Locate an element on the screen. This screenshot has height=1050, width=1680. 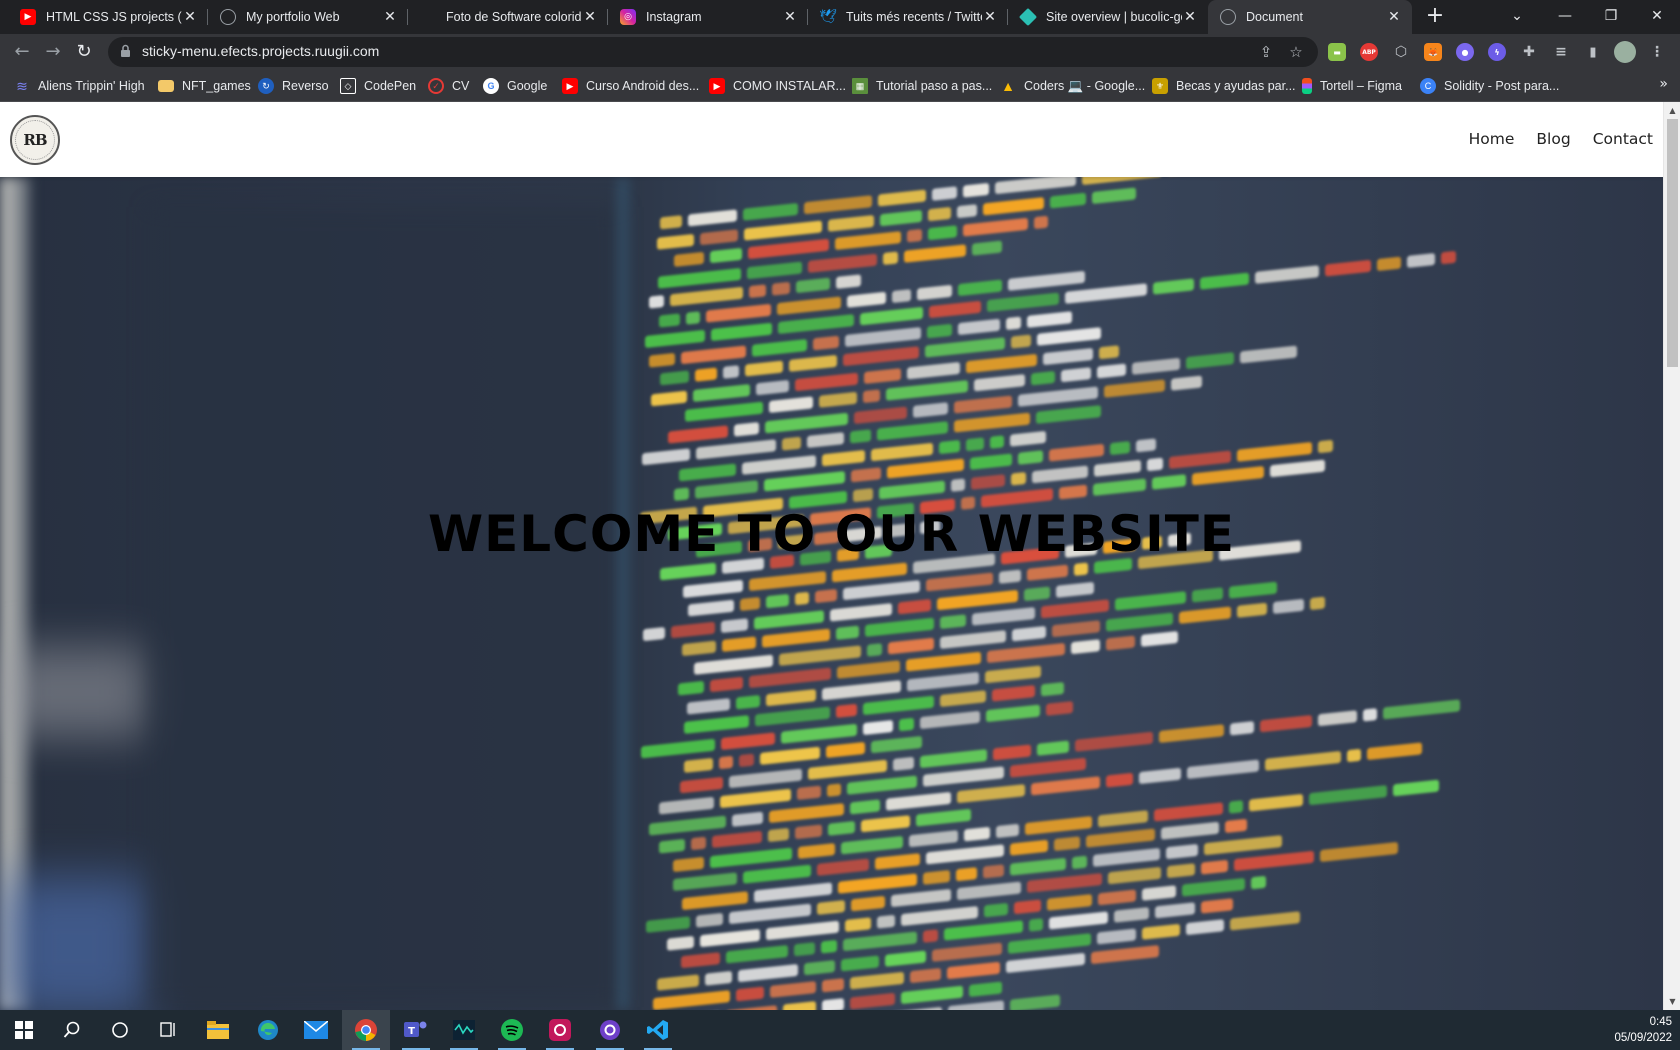
cube-extension-icon: ⬡ is located at coordinates (1401, 52).